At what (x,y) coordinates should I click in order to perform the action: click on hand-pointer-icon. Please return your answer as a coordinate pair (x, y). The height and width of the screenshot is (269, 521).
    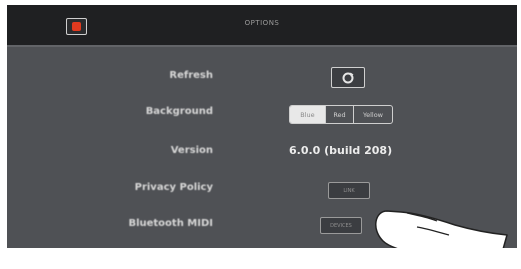
    Looking at the image, I should click on (441, 229).